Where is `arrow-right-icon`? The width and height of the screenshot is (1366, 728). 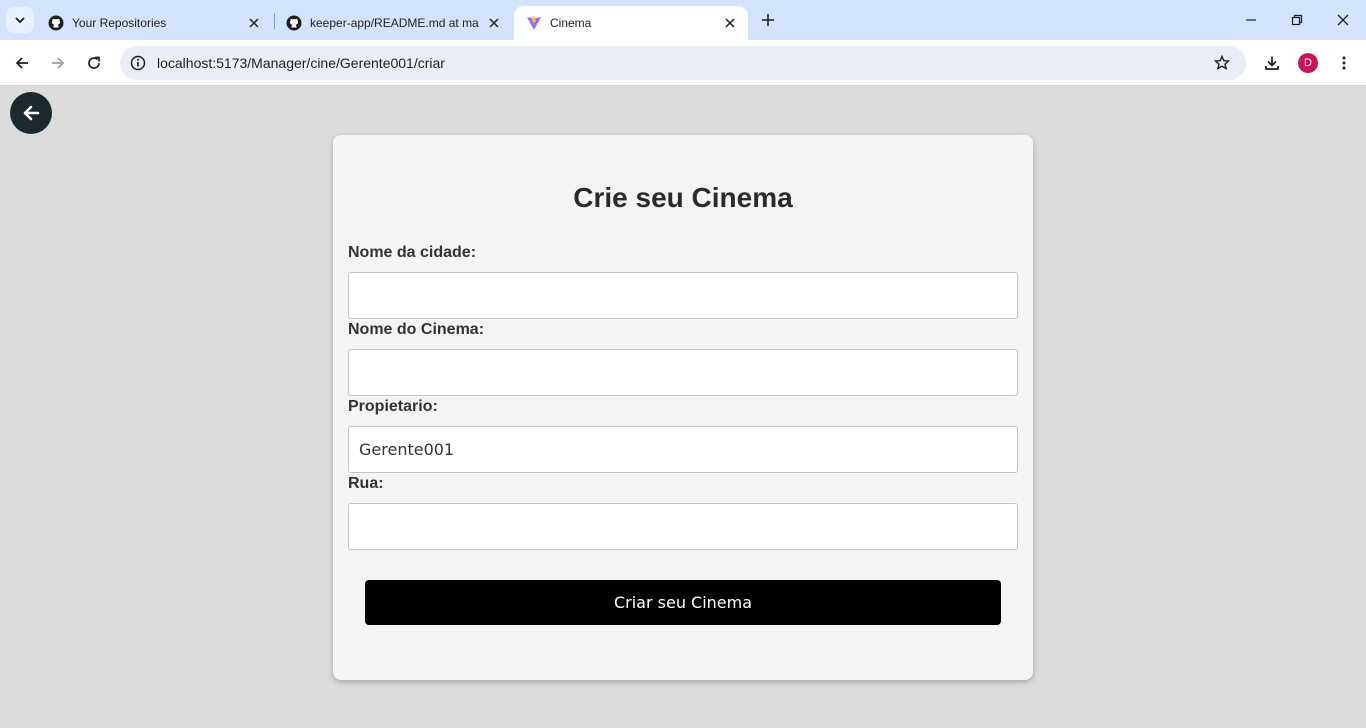
arrow-right-icon is located at coordinates (58, 63).